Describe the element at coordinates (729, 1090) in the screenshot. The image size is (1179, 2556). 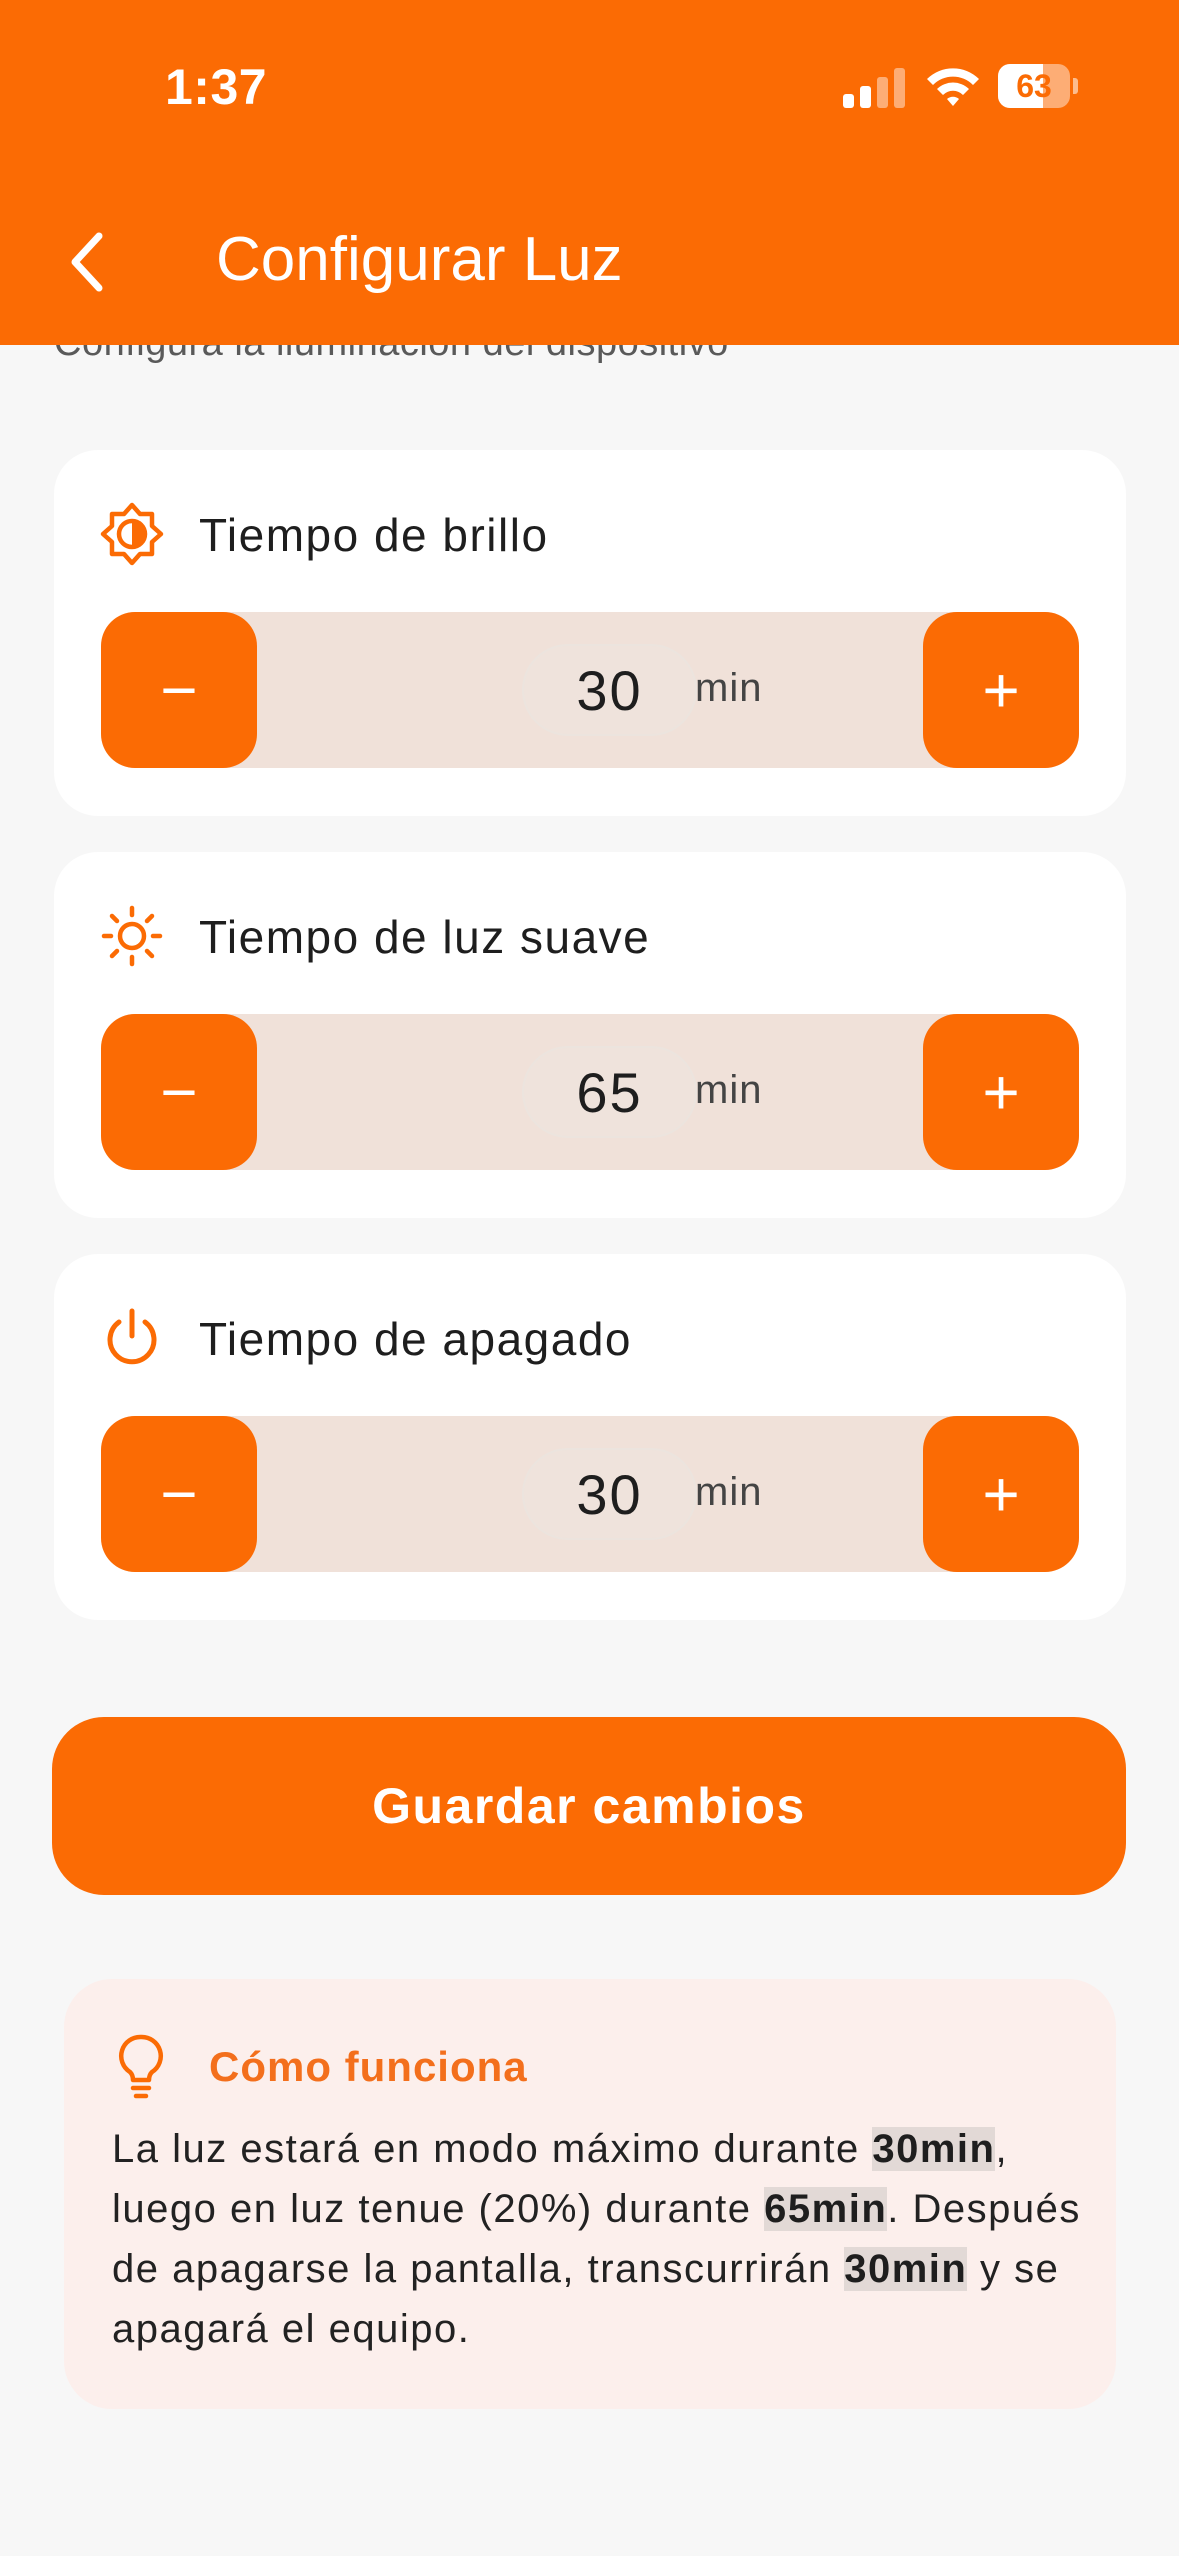
I see `suave-unit: min` at that location.